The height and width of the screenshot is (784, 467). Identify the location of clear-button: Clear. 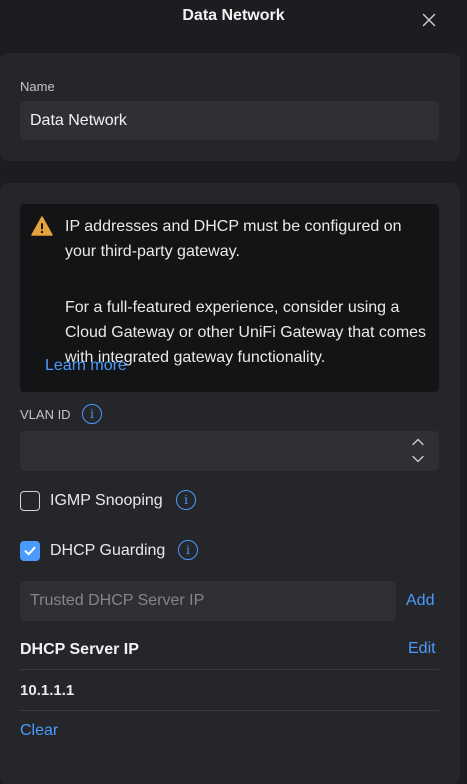
(39, 731).